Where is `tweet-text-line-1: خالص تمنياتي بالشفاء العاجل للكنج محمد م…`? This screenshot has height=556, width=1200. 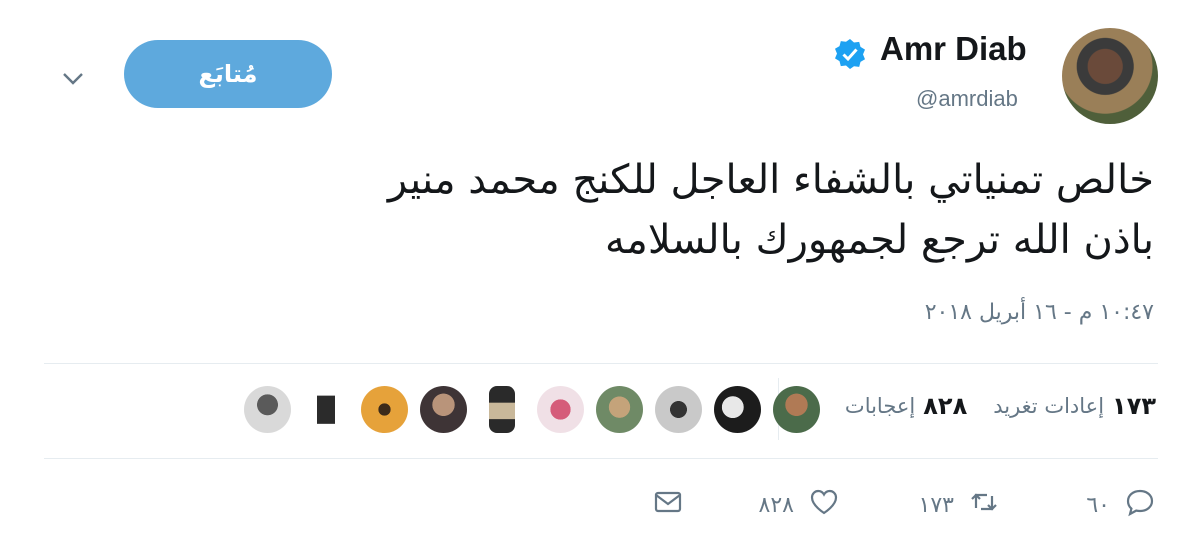
tweet-text-line-1: خالص تمنياتي بالشفاء العاجل للكنج محمد م… is located at coordinates (770, 180).